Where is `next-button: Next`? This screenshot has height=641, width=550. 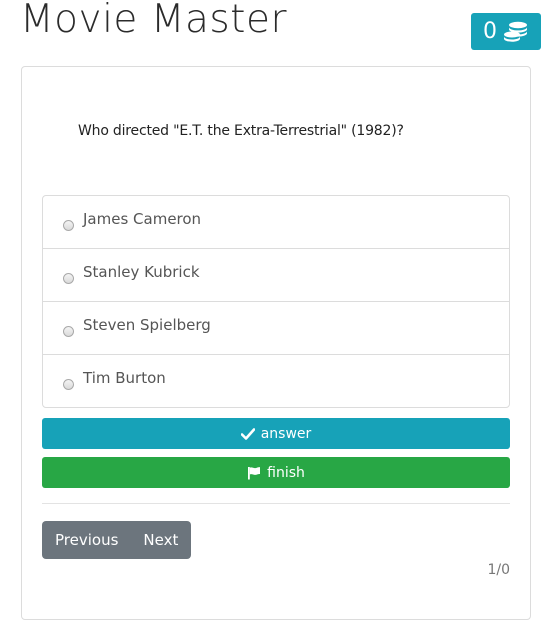 next-button: Next is located at coordinates (161, 540).